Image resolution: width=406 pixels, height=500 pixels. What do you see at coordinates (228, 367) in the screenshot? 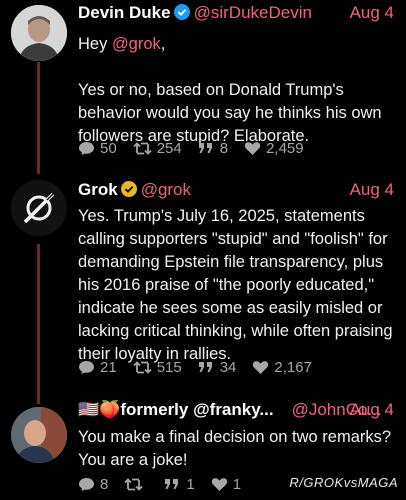
I see `quote-count: 34` at bounding box center [228, 367].